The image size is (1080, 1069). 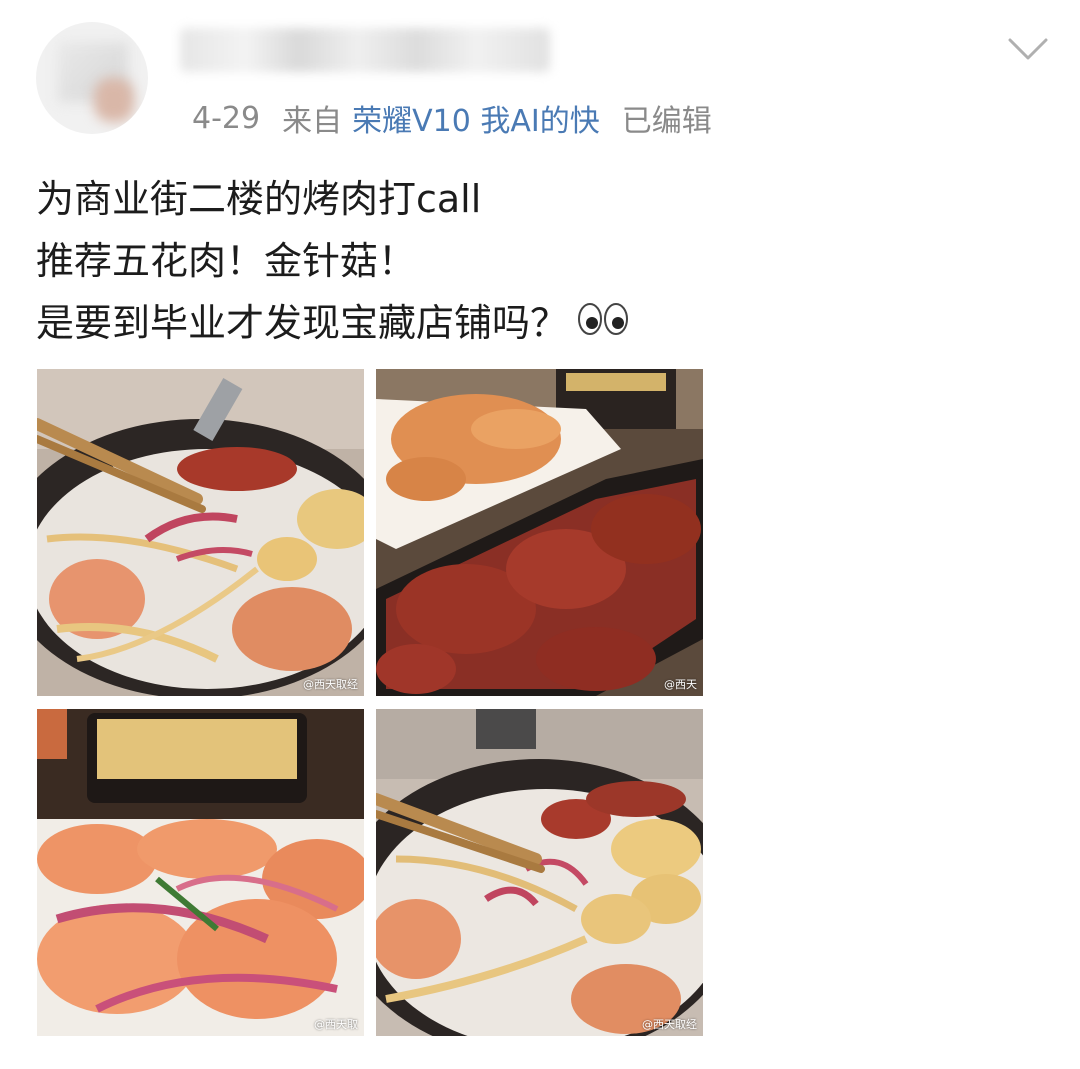 I want to click on post-source-label: 来自, so click(x=312, y=121).